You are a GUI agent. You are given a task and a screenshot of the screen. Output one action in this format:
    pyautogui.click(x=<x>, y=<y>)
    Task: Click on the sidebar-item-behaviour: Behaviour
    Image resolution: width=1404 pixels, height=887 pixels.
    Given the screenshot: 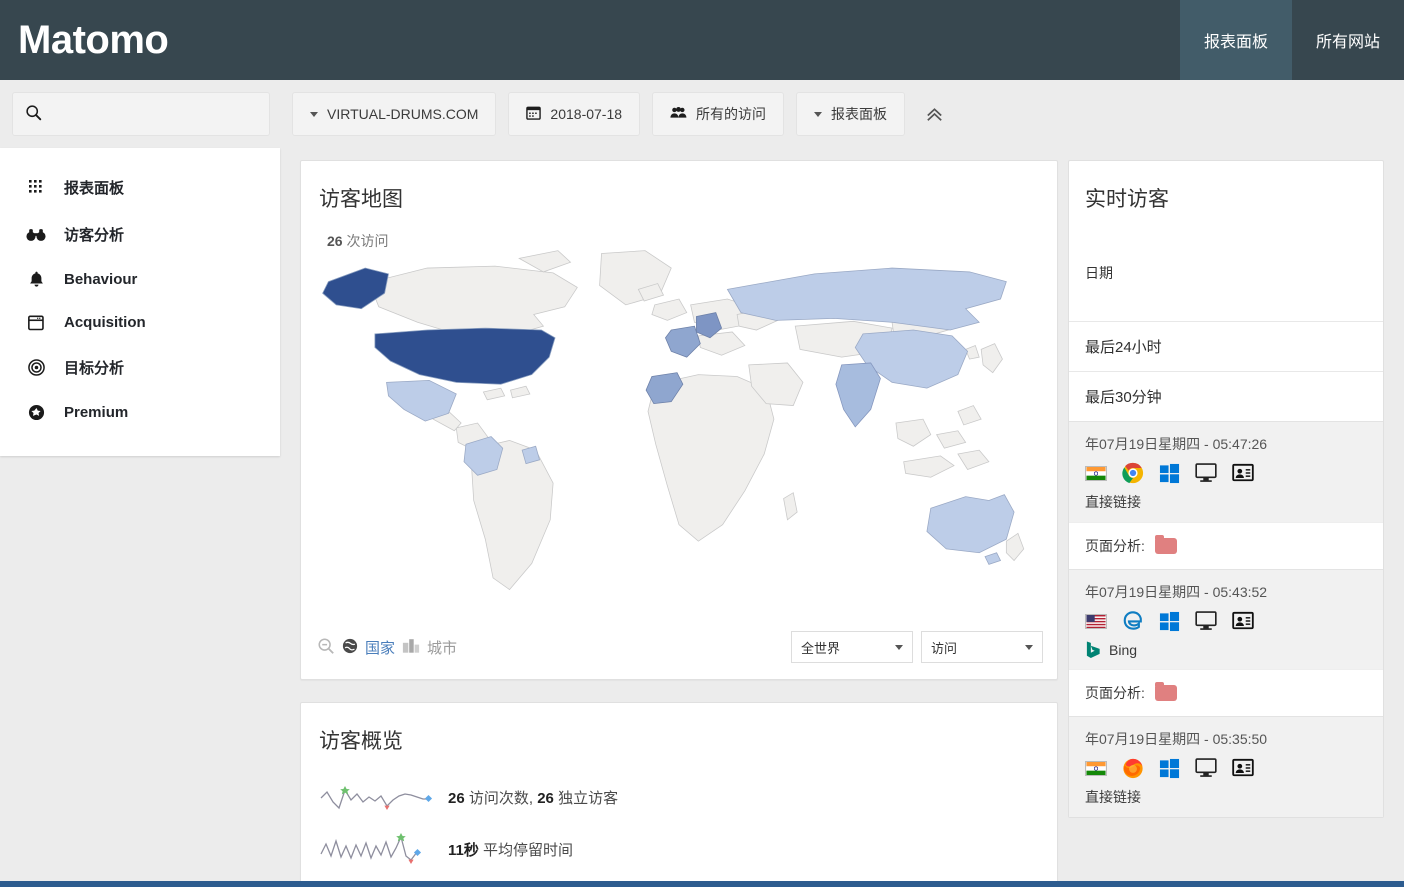 What is the action you would take?
    pyautogui.click(x=140, y=279)
    